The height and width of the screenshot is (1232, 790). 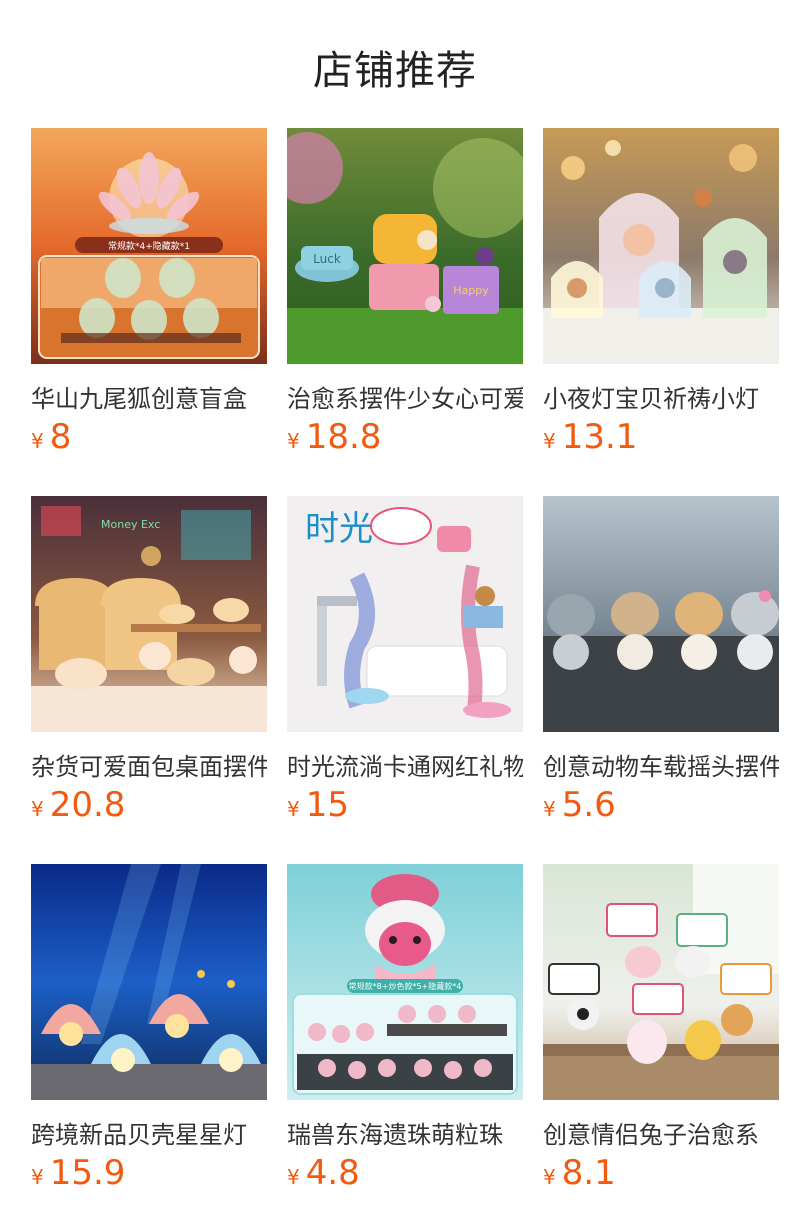 I want to click on product-card: Money Exc 杂货可爱面包桌面摆件 ¥20.8, so click(x=149, y=666).